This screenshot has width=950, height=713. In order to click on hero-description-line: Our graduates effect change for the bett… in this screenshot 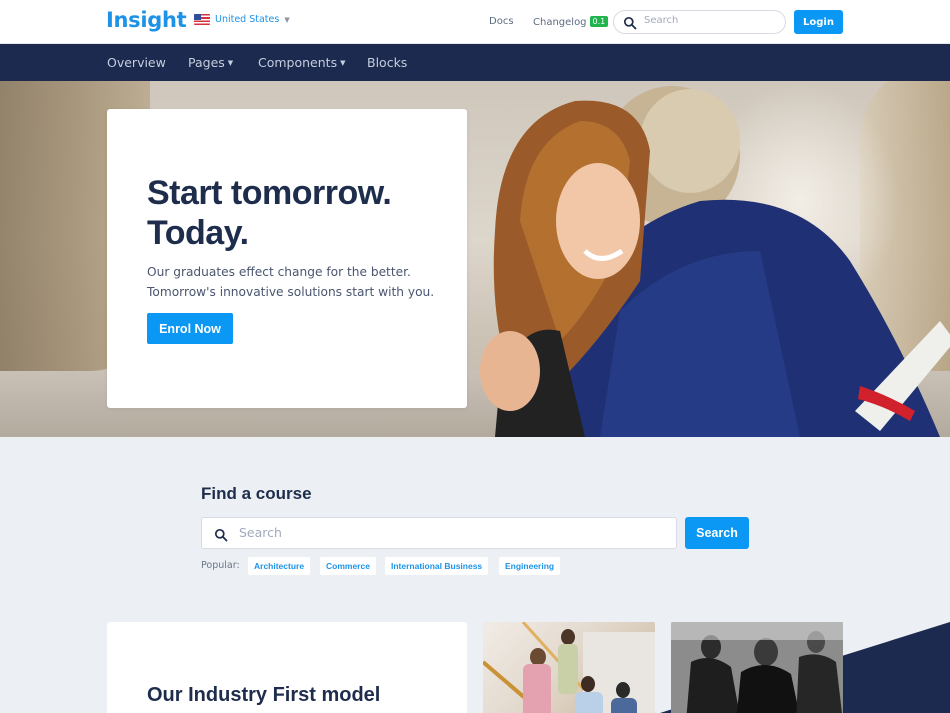, I will do `click(279, 272)`.